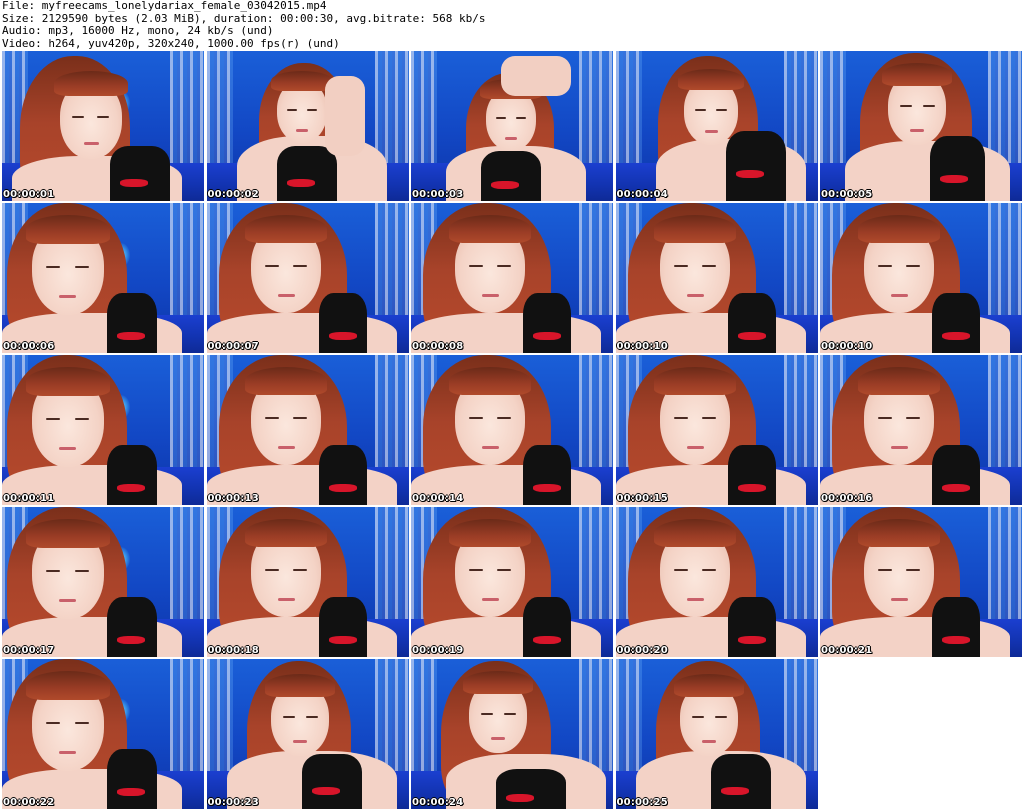  What do you see at coordinates (29, 802) in the screenshot?
I see `timestamp-label: 00:00:22` at bounding box center [29, 802].